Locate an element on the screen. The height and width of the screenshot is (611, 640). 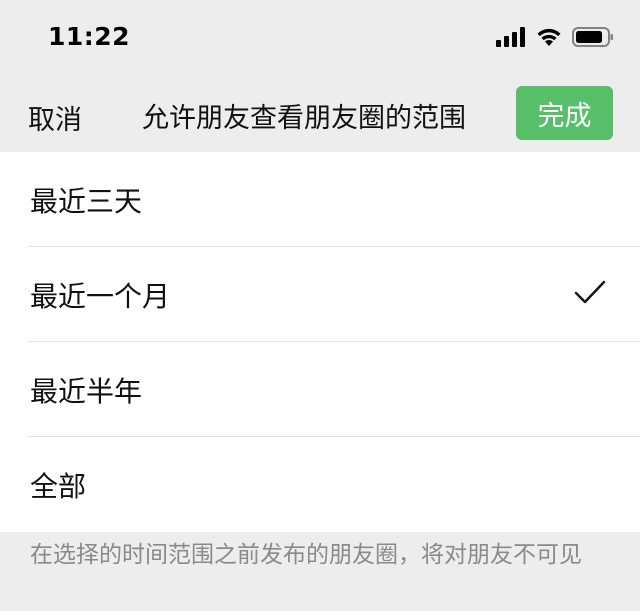
option-label: 全部 is located at coordinates (58, 486).